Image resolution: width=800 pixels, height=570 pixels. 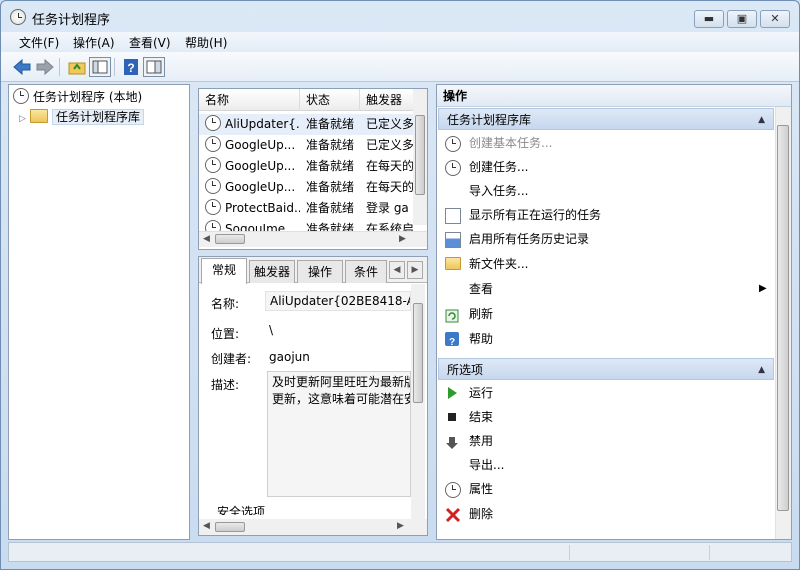 I want to click on close-button: ✕, so click(x=775, y=19).